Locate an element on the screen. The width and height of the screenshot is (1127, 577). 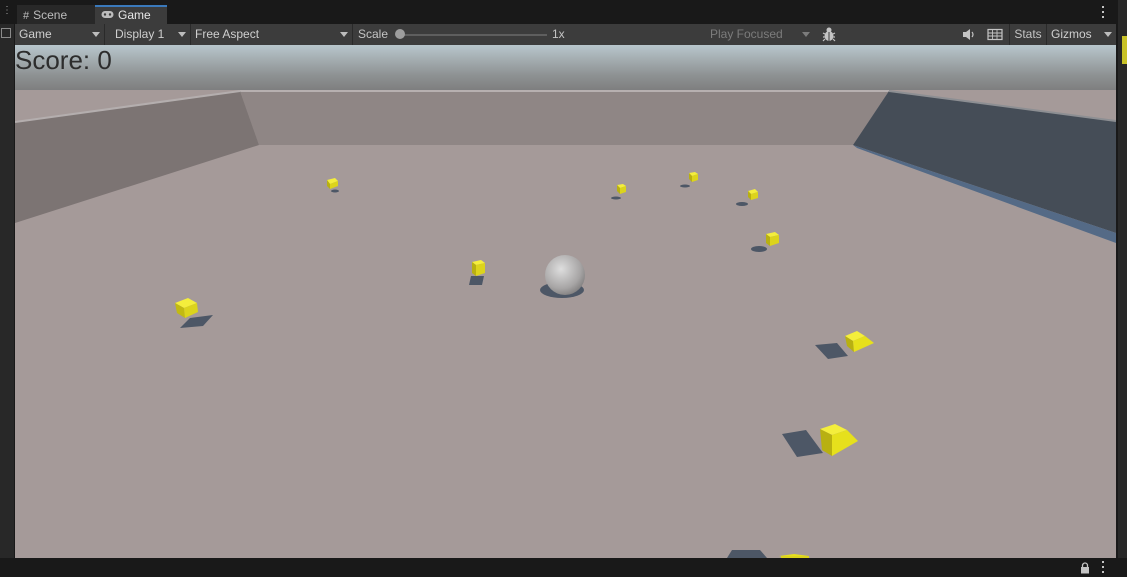
gizmos-label: Gizmos is located at coordinates (1071, 34).